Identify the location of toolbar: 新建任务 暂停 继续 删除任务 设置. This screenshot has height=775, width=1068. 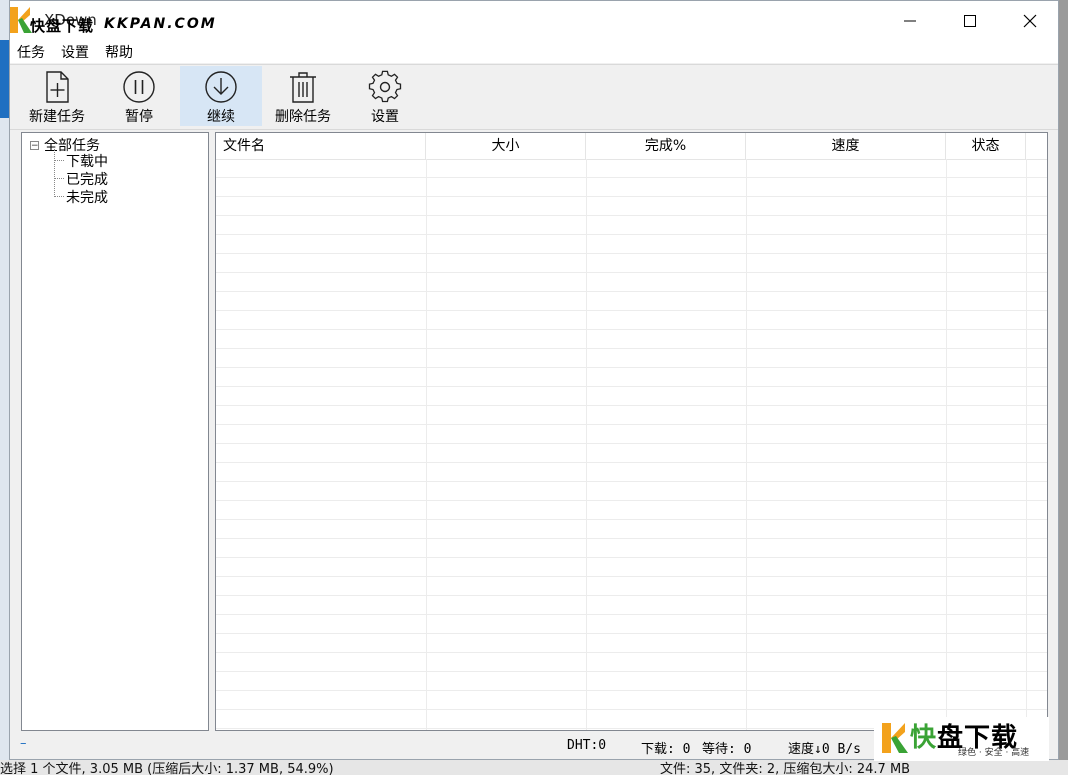
(534, 97).